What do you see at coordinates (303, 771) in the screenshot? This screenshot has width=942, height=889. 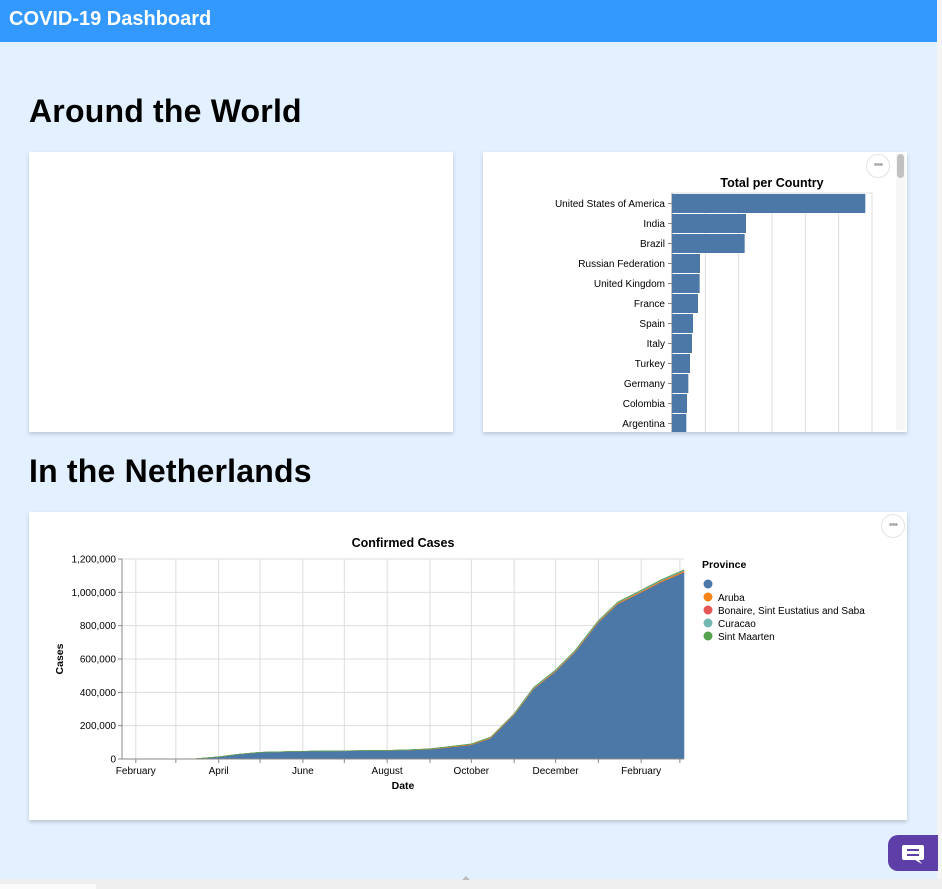 I see `x-tick-label: June` at bounding box center [303, 771].